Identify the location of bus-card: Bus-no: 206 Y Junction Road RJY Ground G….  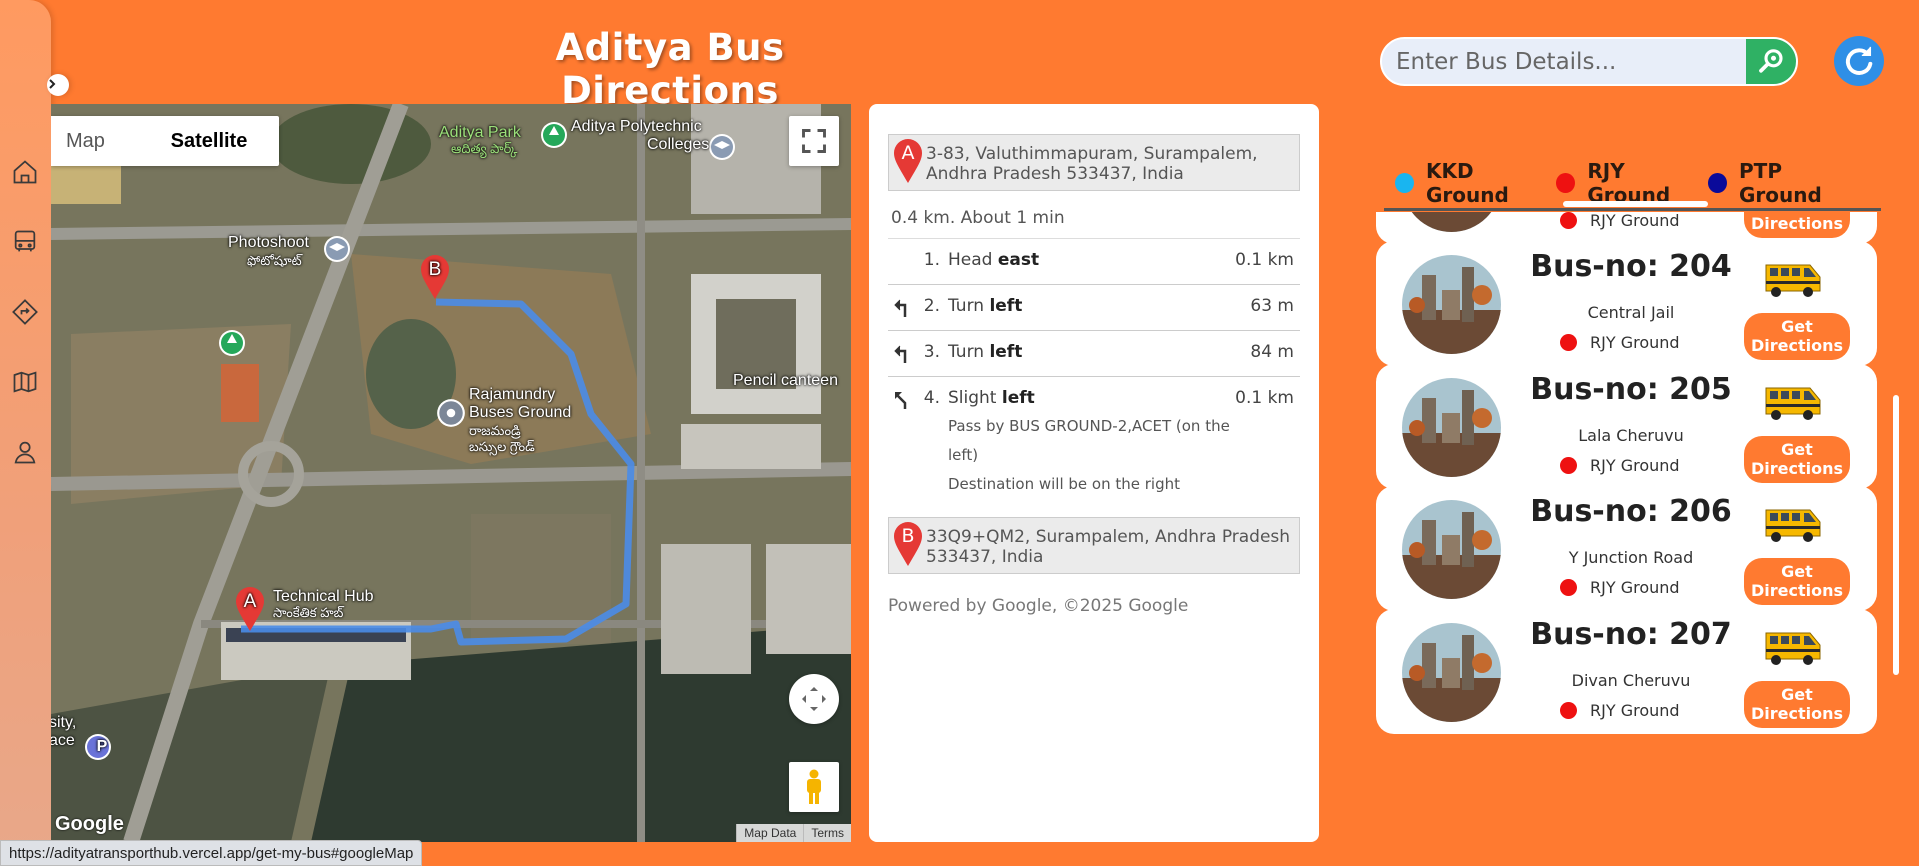
(1626, 548).